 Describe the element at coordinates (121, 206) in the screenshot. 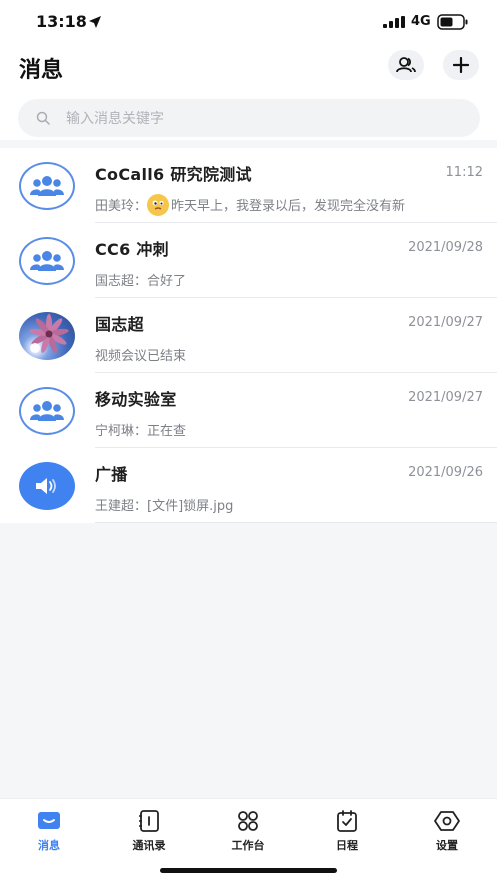

I see `message-sender: 田美玲：` at that location.